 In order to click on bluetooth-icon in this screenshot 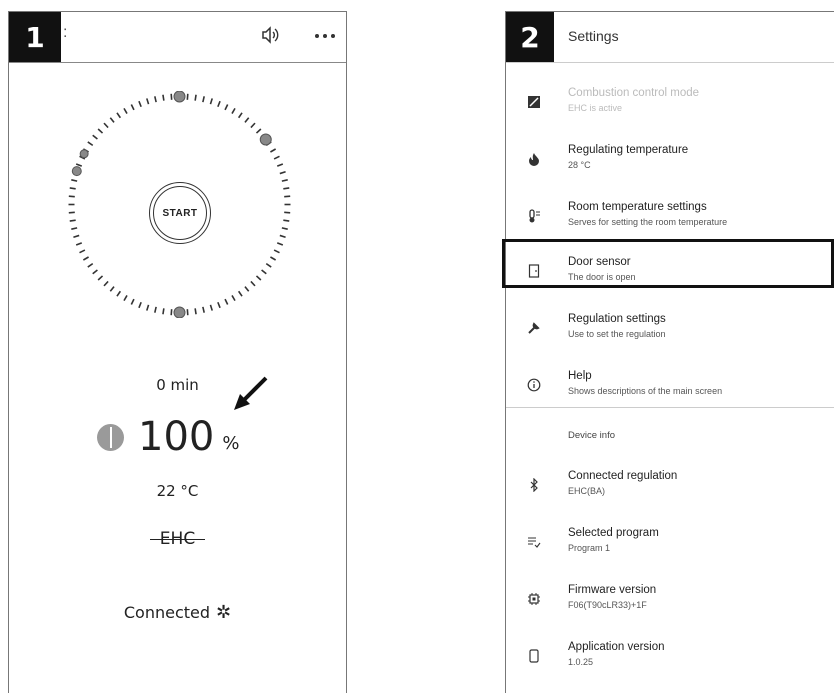, I will do `click(534, 485)`.